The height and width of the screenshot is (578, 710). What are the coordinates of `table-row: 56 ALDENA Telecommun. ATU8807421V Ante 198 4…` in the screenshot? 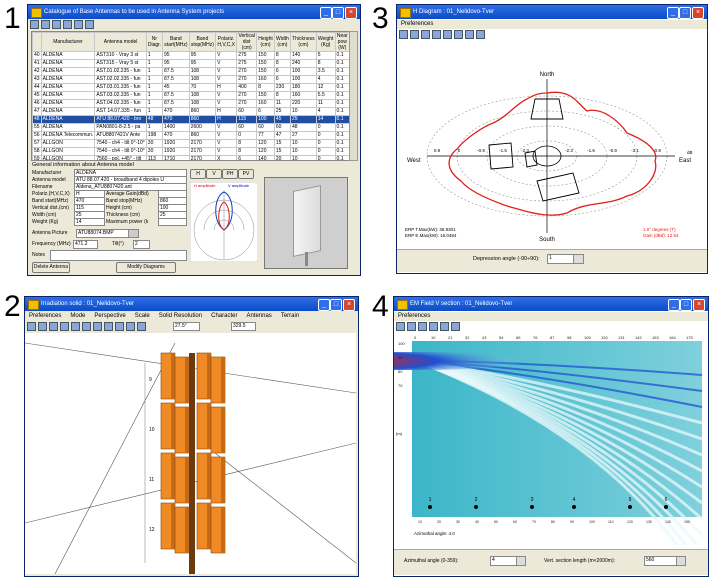 It's located at (191, 135).